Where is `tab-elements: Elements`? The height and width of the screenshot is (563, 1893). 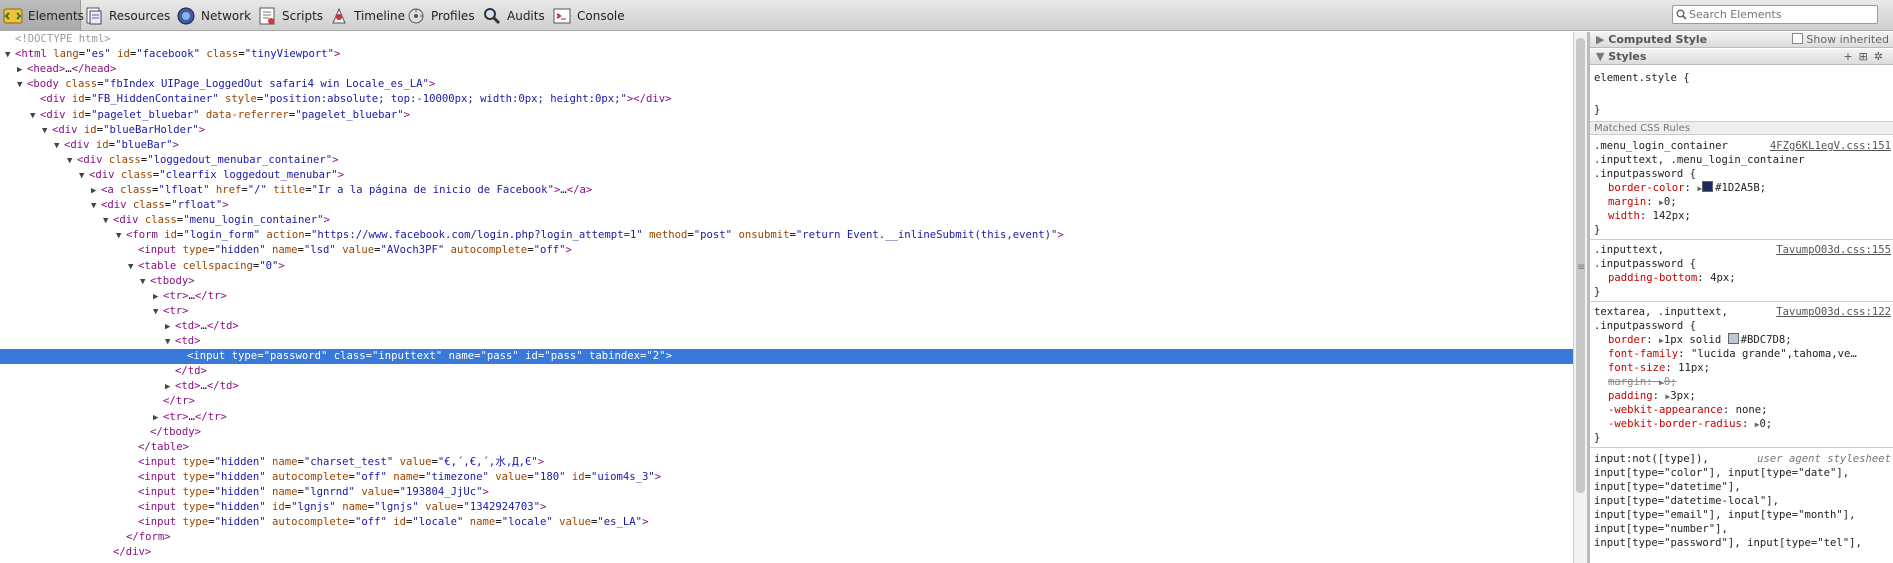 tab-elements: Elements is located at coordinates (42, 15).